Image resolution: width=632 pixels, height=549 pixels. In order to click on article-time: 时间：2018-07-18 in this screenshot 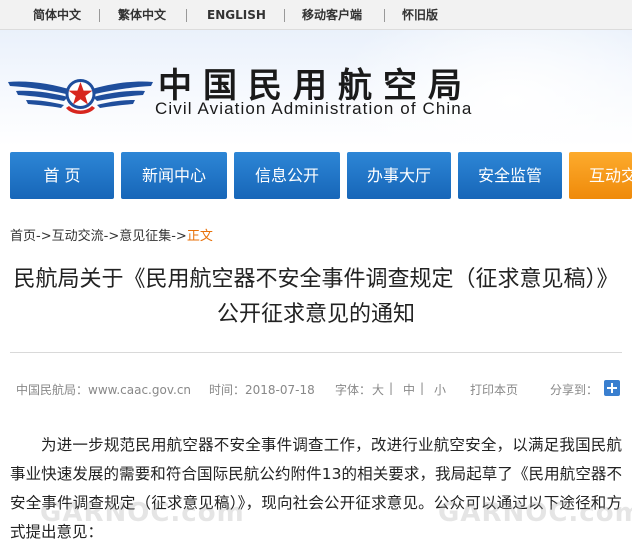, I will do `click(262, 389)`.